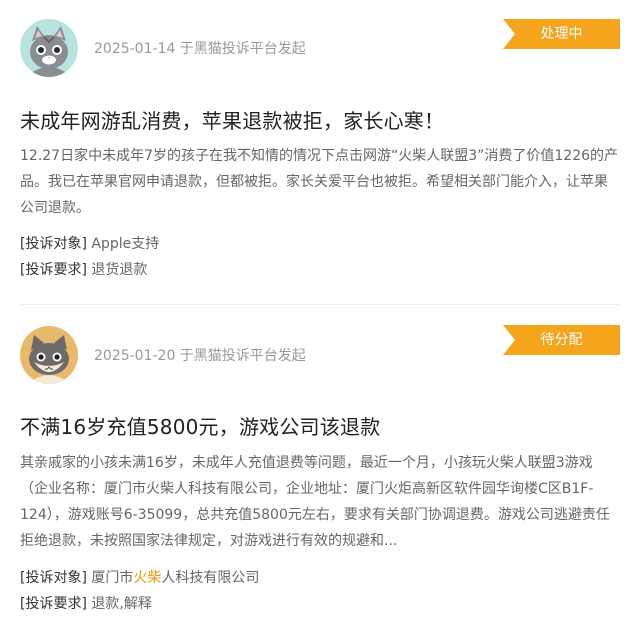 The height and width of the screenshot is (633, 640). I want to click on submission-meta: 2025-01-20 于黑猫投诉平台发起, so click(200, 356).